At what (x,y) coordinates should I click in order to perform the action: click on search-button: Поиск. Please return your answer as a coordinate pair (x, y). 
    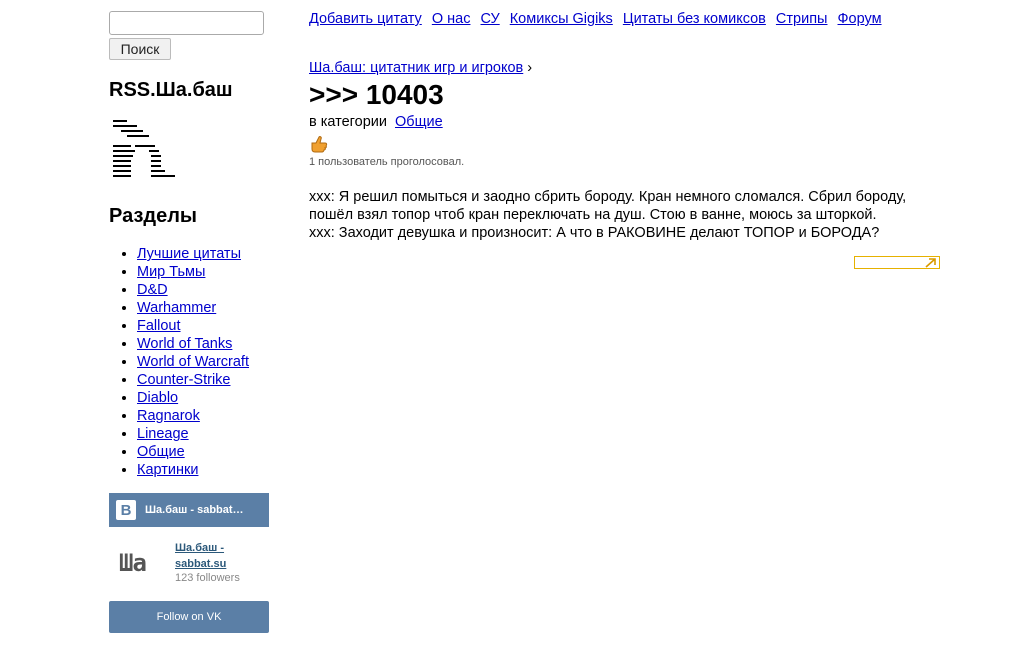
    Looking at the image, I should click on (140, 49).